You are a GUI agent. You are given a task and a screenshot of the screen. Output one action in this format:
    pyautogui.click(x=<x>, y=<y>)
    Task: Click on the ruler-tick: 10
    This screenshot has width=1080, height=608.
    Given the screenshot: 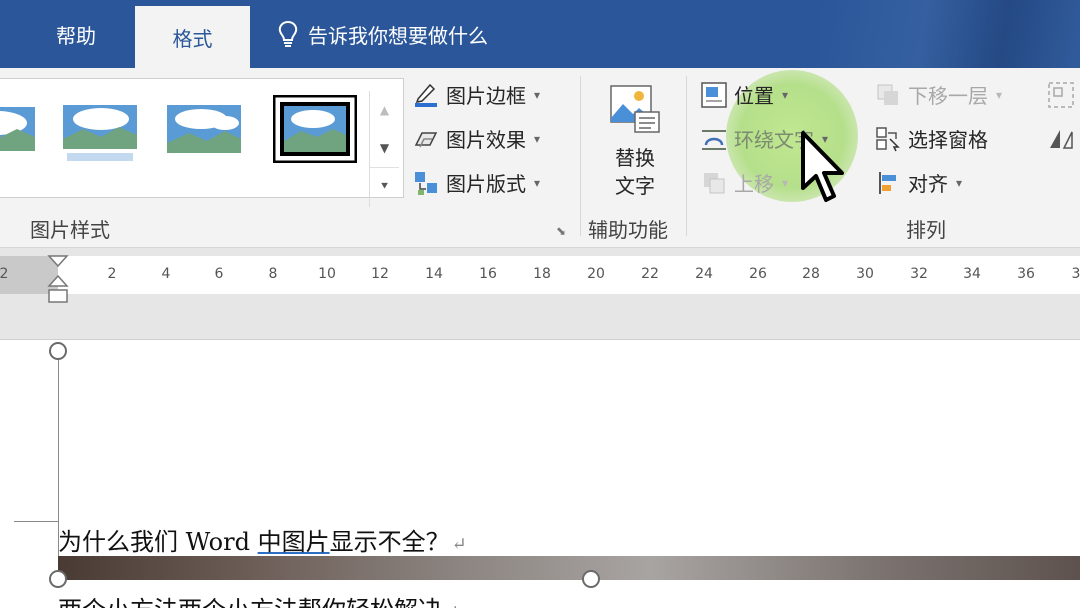 What is the action you would take?
    pyautogui.click(x=327, y=274)
    